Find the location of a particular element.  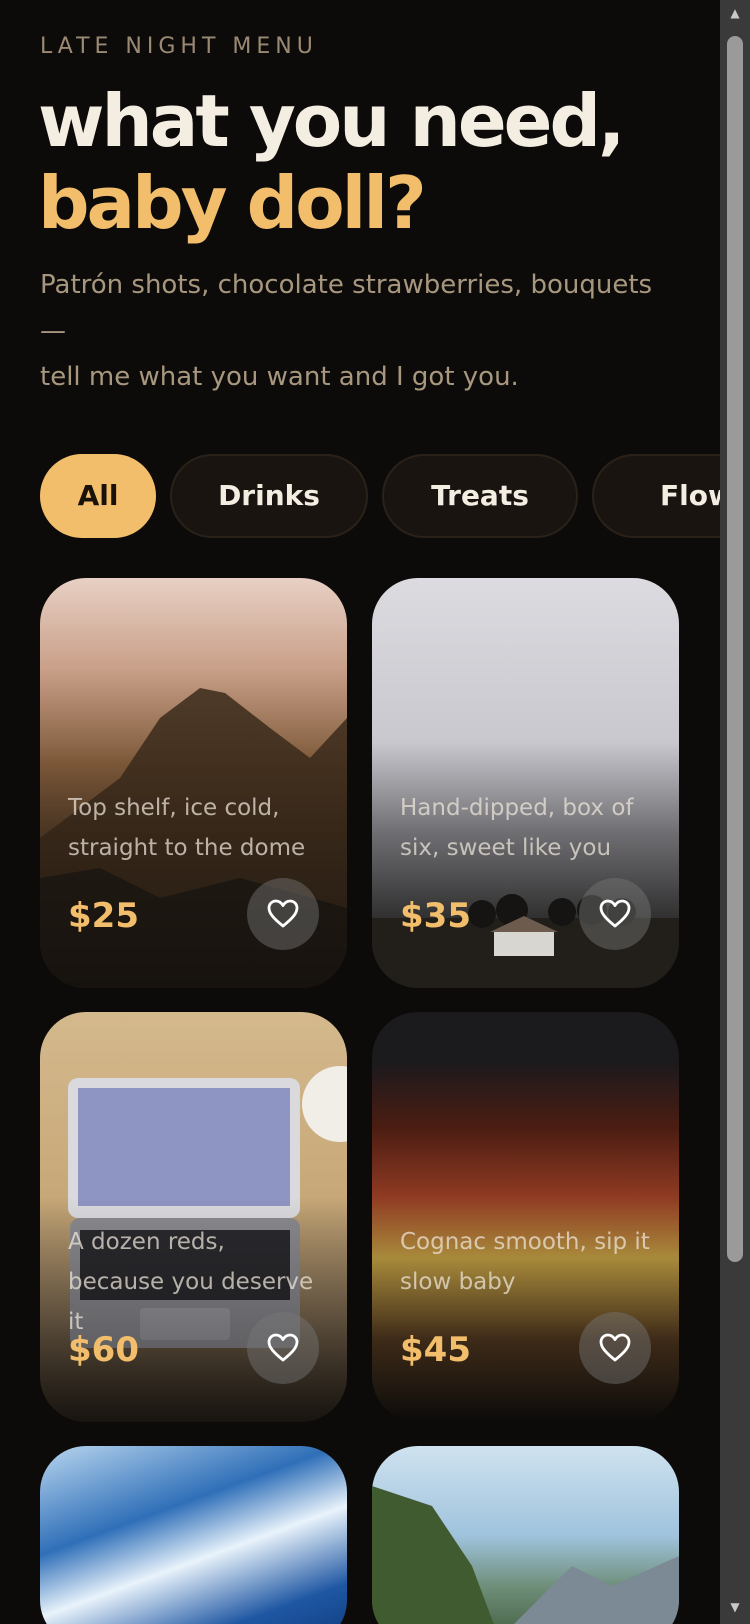

product-image is located at coordinates (525, 1555).